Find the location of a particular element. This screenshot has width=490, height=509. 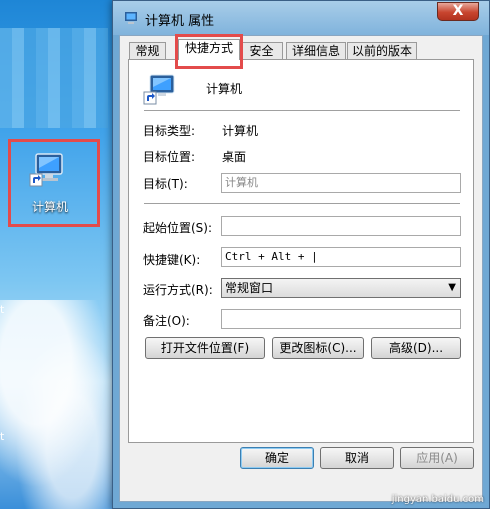

desktop-icon-label: 计算机 is located at coordinates (50, 206).